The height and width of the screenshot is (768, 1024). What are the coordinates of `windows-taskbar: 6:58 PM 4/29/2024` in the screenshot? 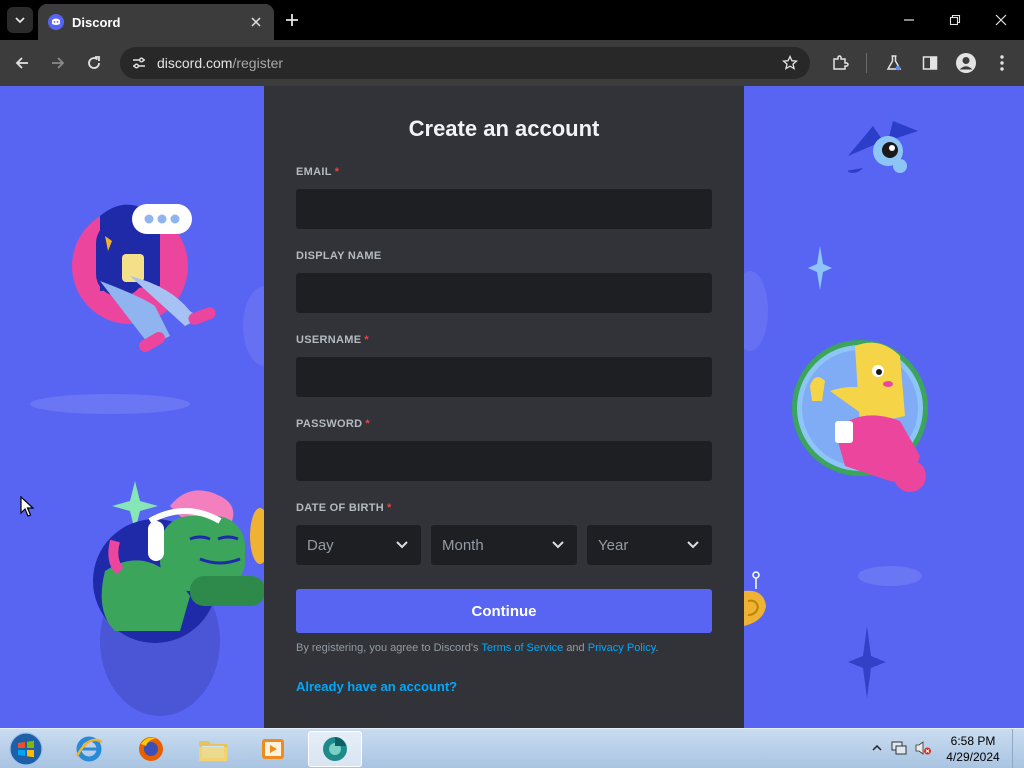 It's located at (512, 748).